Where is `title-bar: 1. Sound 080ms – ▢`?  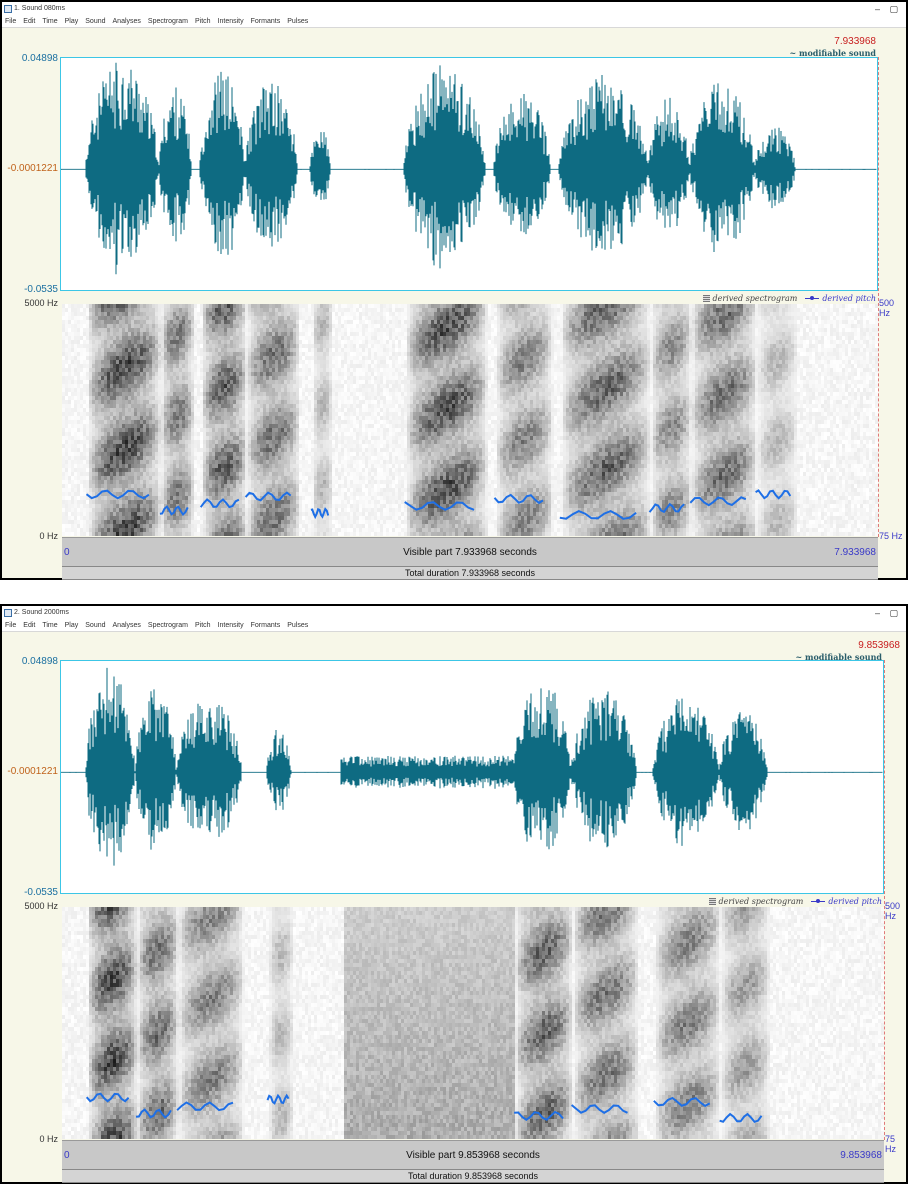 title-bar: 1. Sound 080ms – ▢ is located at coordinates (454, 9).